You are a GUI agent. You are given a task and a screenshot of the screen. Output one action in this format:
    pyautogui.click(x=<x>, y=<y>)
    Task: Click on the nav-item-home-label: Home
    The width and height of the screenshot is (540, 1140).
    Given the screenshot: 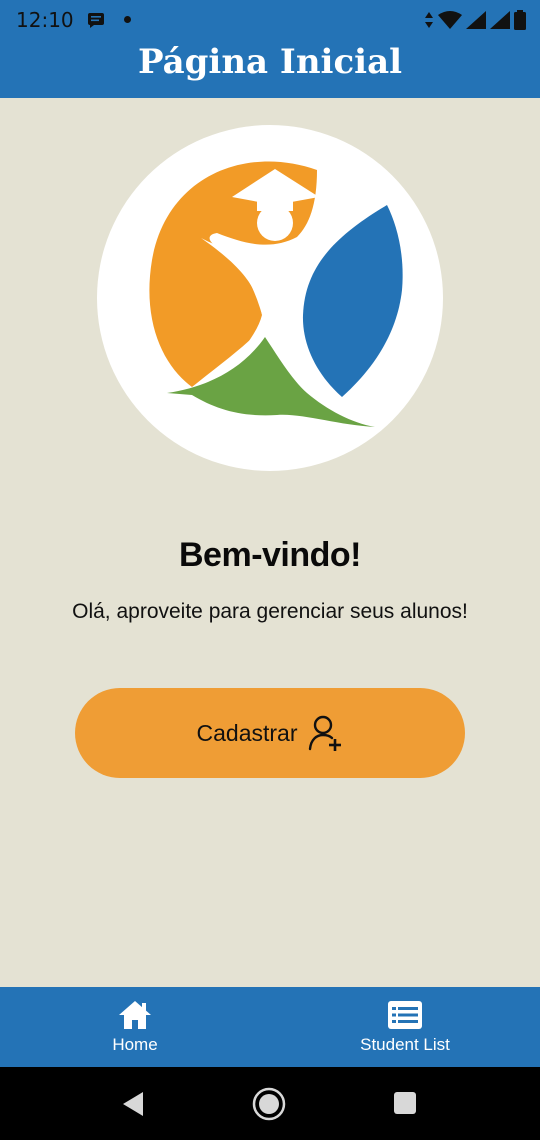 What is the action you would take?
    pyautogui.click(x=135, y=1044)
    